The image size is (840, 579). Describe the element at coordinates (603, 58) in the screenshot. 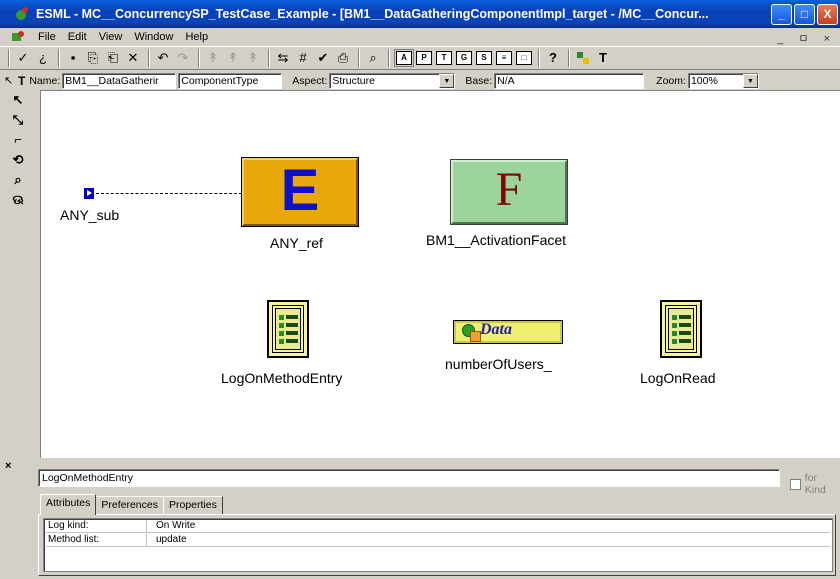

I see `text-tool-icon: T` at that location.